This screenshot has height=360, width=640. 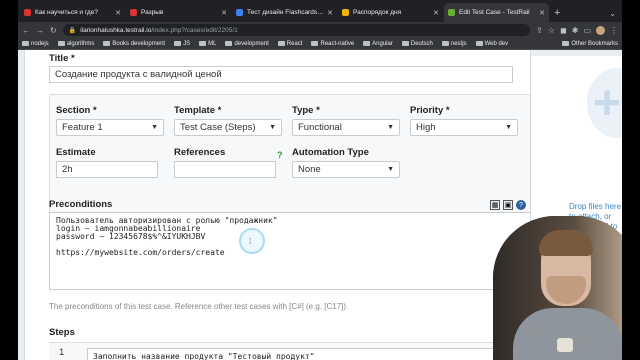 I want to click on bookmark-label: Other Bookmarks, so click(x=594, y=43).